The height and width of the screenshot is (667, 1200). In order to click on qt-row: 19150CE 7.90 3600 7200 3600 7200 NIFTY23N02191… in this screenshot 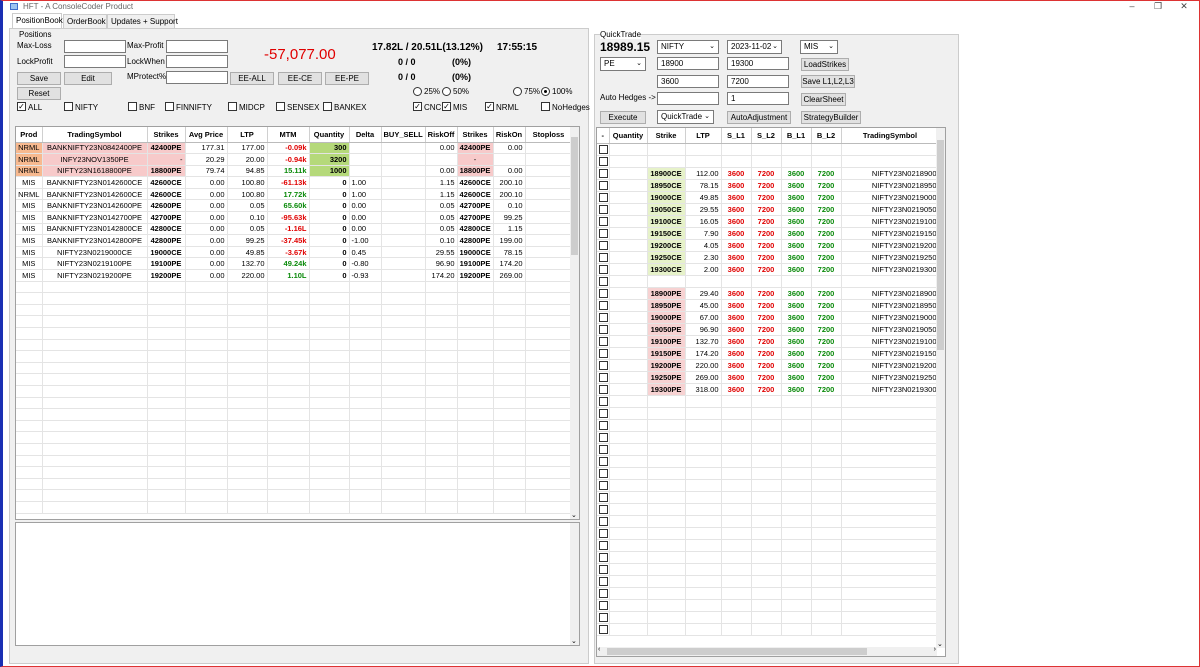, I will do `click(768, 233)`.